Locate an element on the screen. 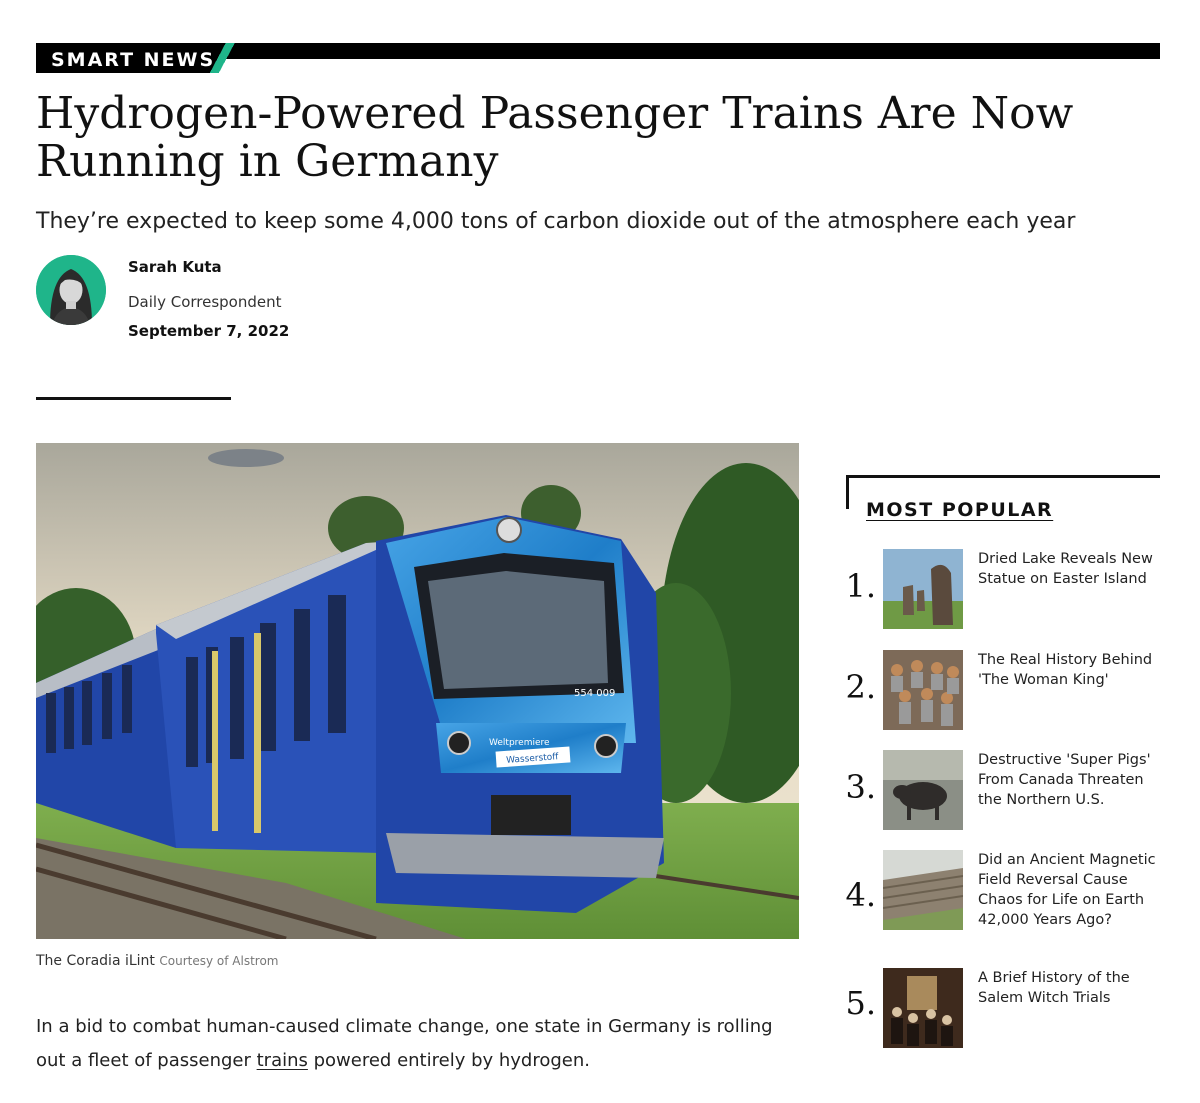  popular-rank: 5. is located at coordinates (860, 1003).